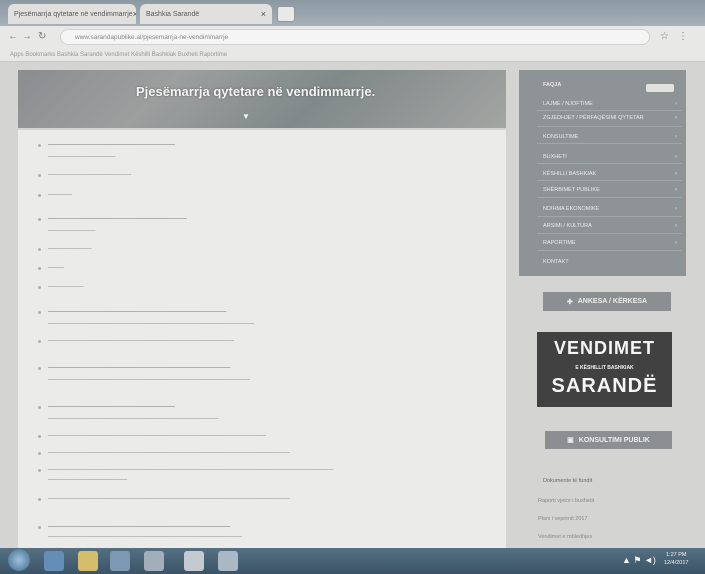  I want to click on vendimet-subtitle: E KËSHILLIT BASHKIAK, so click(604, 368).